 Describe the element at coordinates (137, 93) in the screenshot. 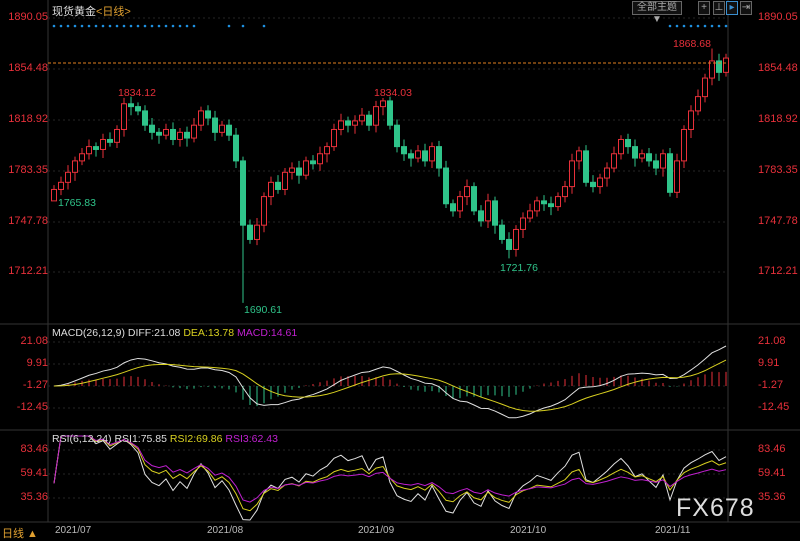

I see `annotation-high1: 1834.12` at that location.